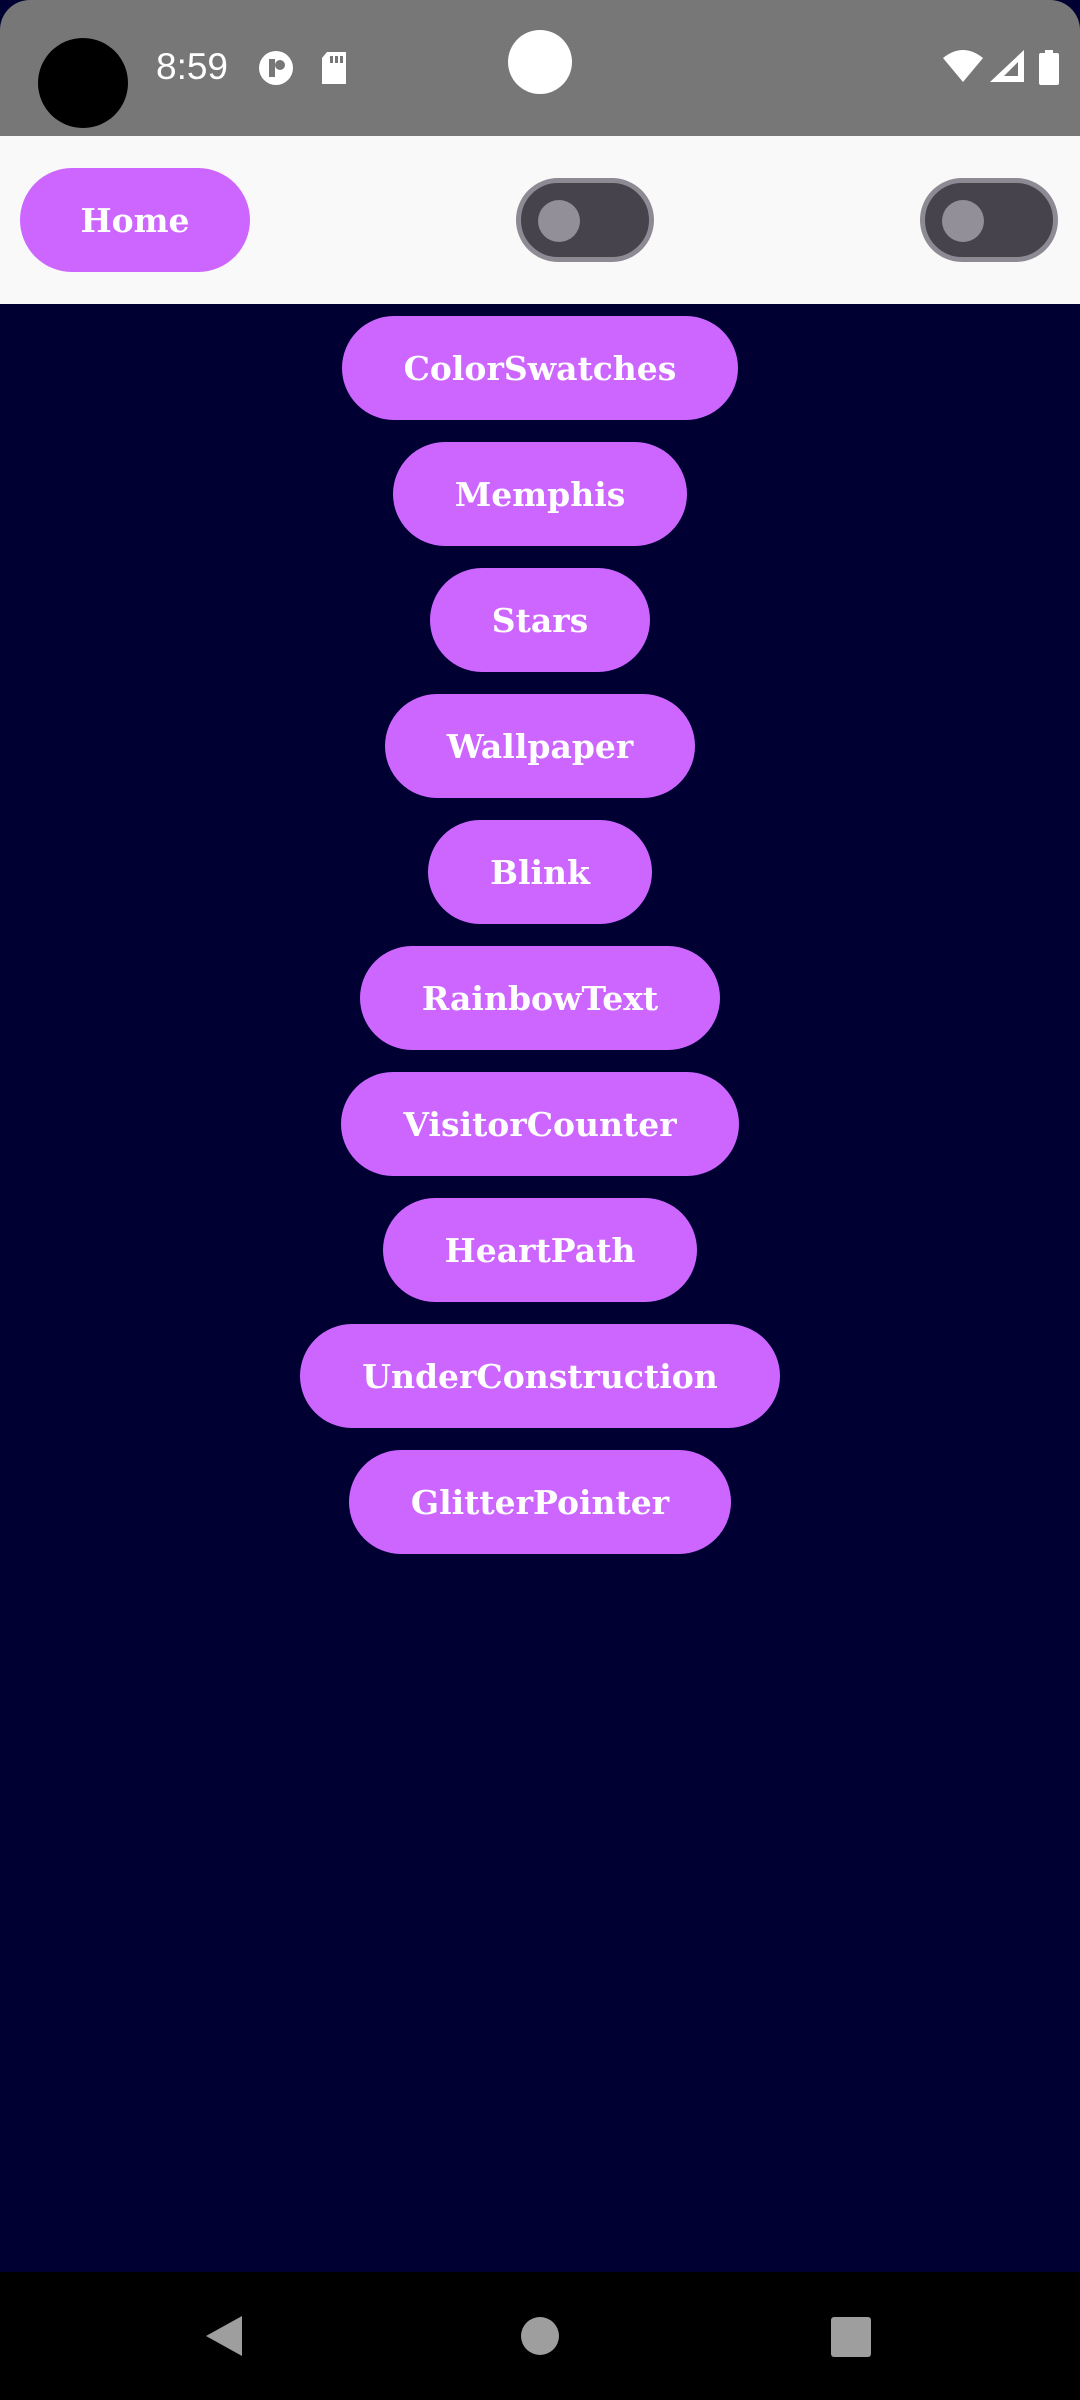  What do you see at coordinates (540, 494) in the screenshot?
I see `memphis-button: Memphis` at bounding box center [540, 494].